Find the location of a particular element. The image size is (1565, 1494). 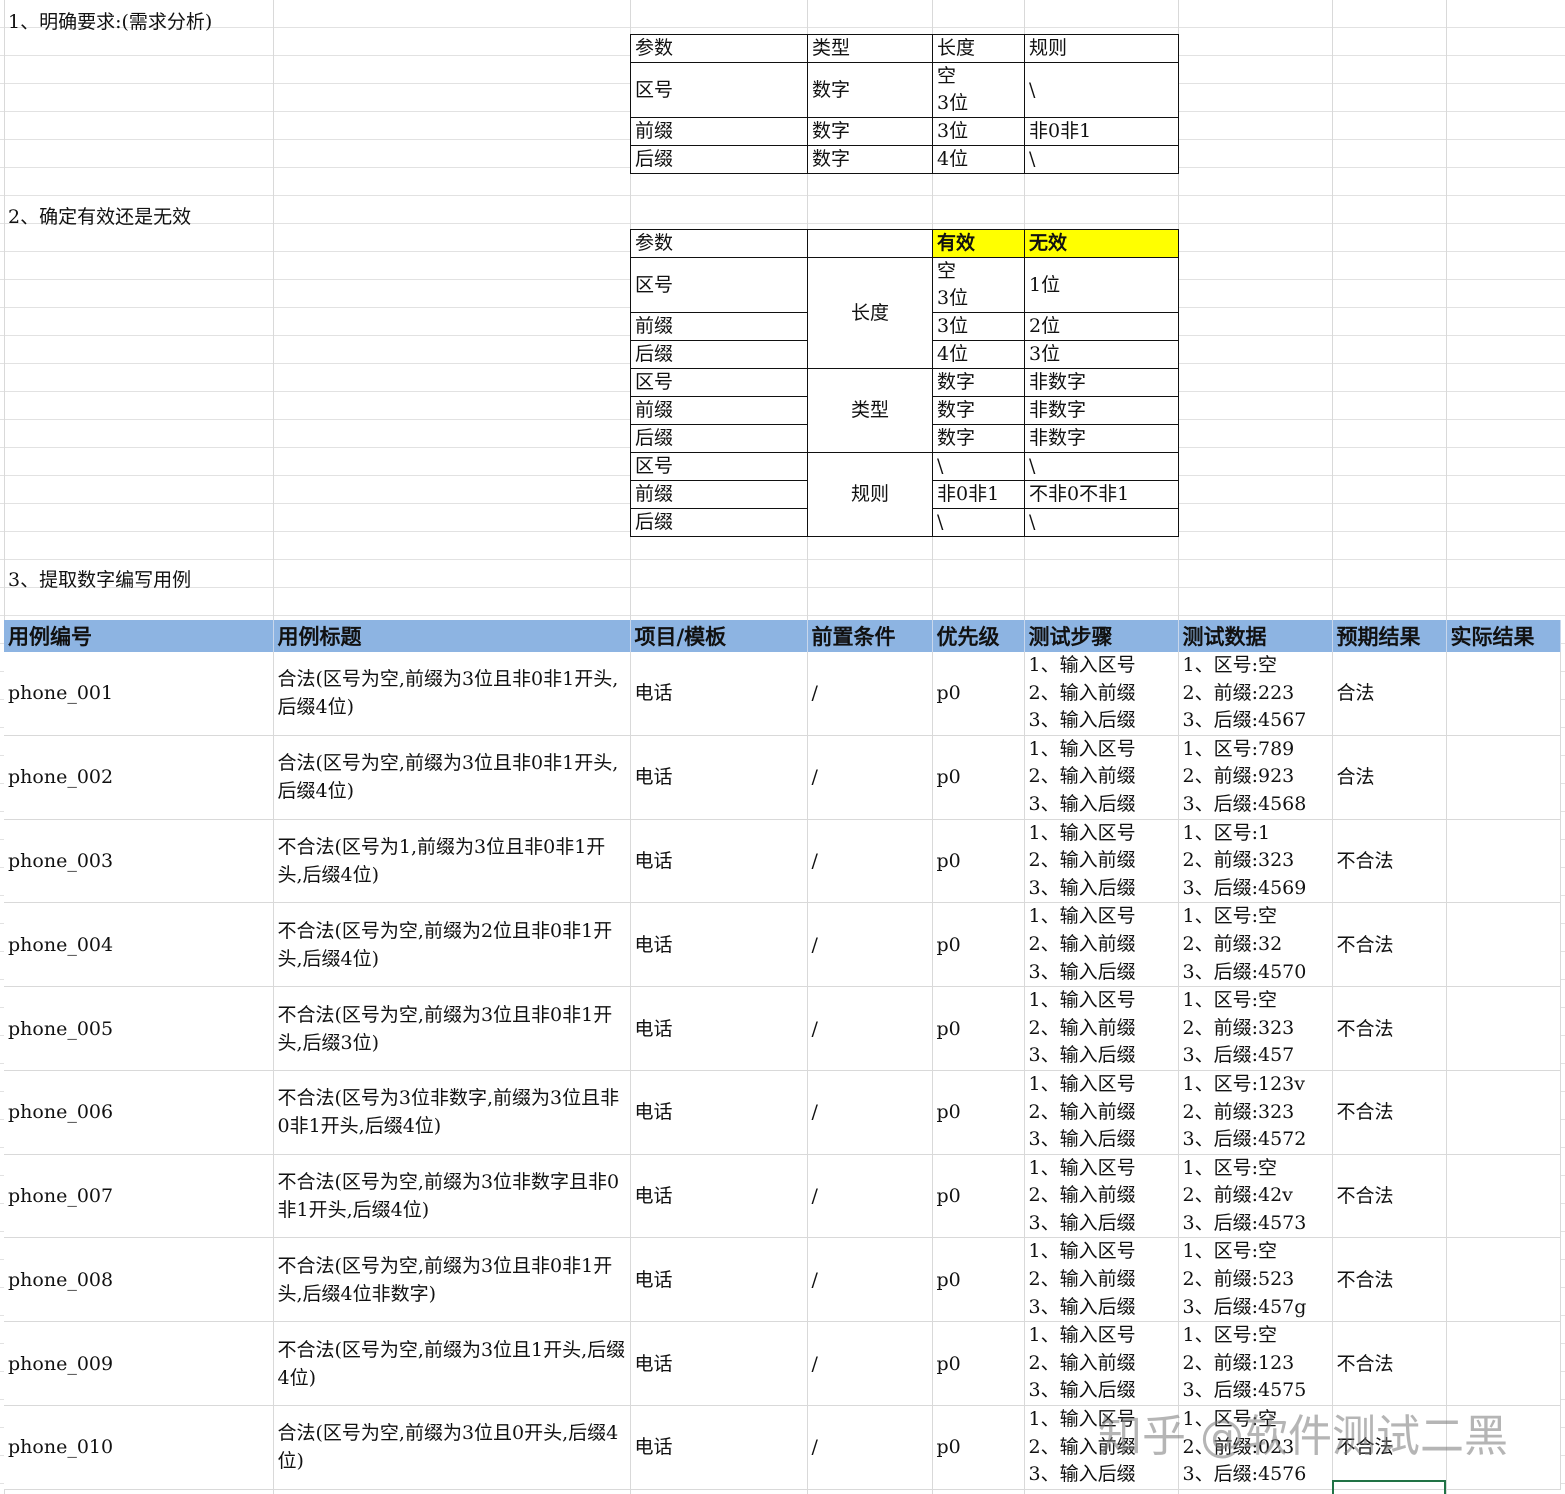

column-header: 项目/模板 is located at coordinates (719, 636).